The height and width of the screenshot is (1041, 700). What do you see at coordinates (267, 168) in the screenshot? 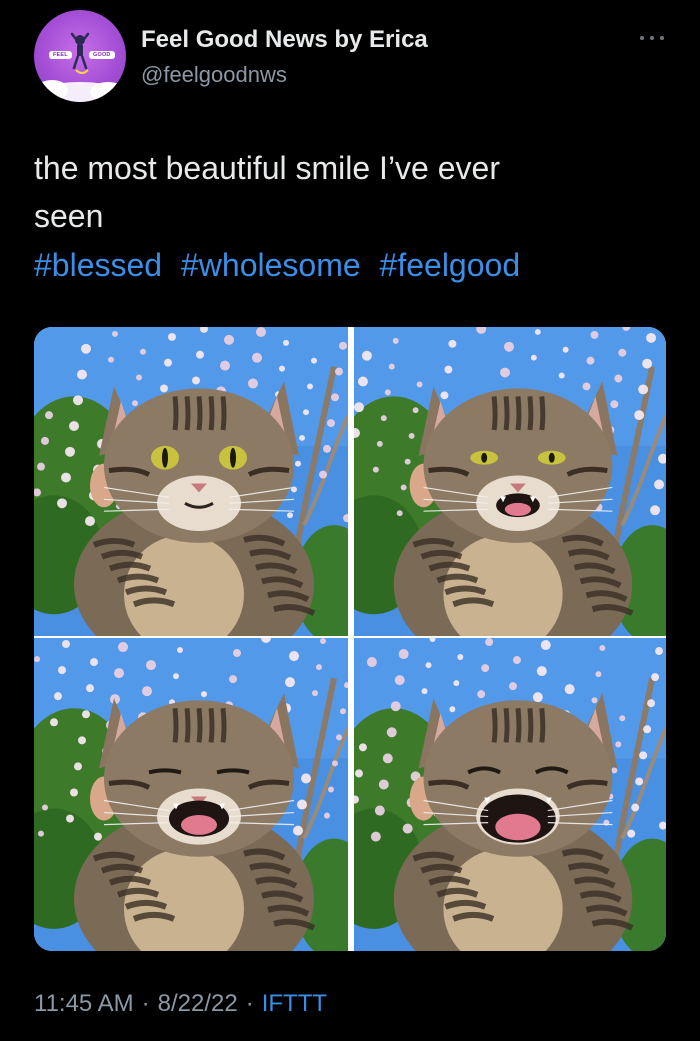
I see `tweet-text-line: the most beautiful smile I’ve ever` at bounding box center [267, 168].